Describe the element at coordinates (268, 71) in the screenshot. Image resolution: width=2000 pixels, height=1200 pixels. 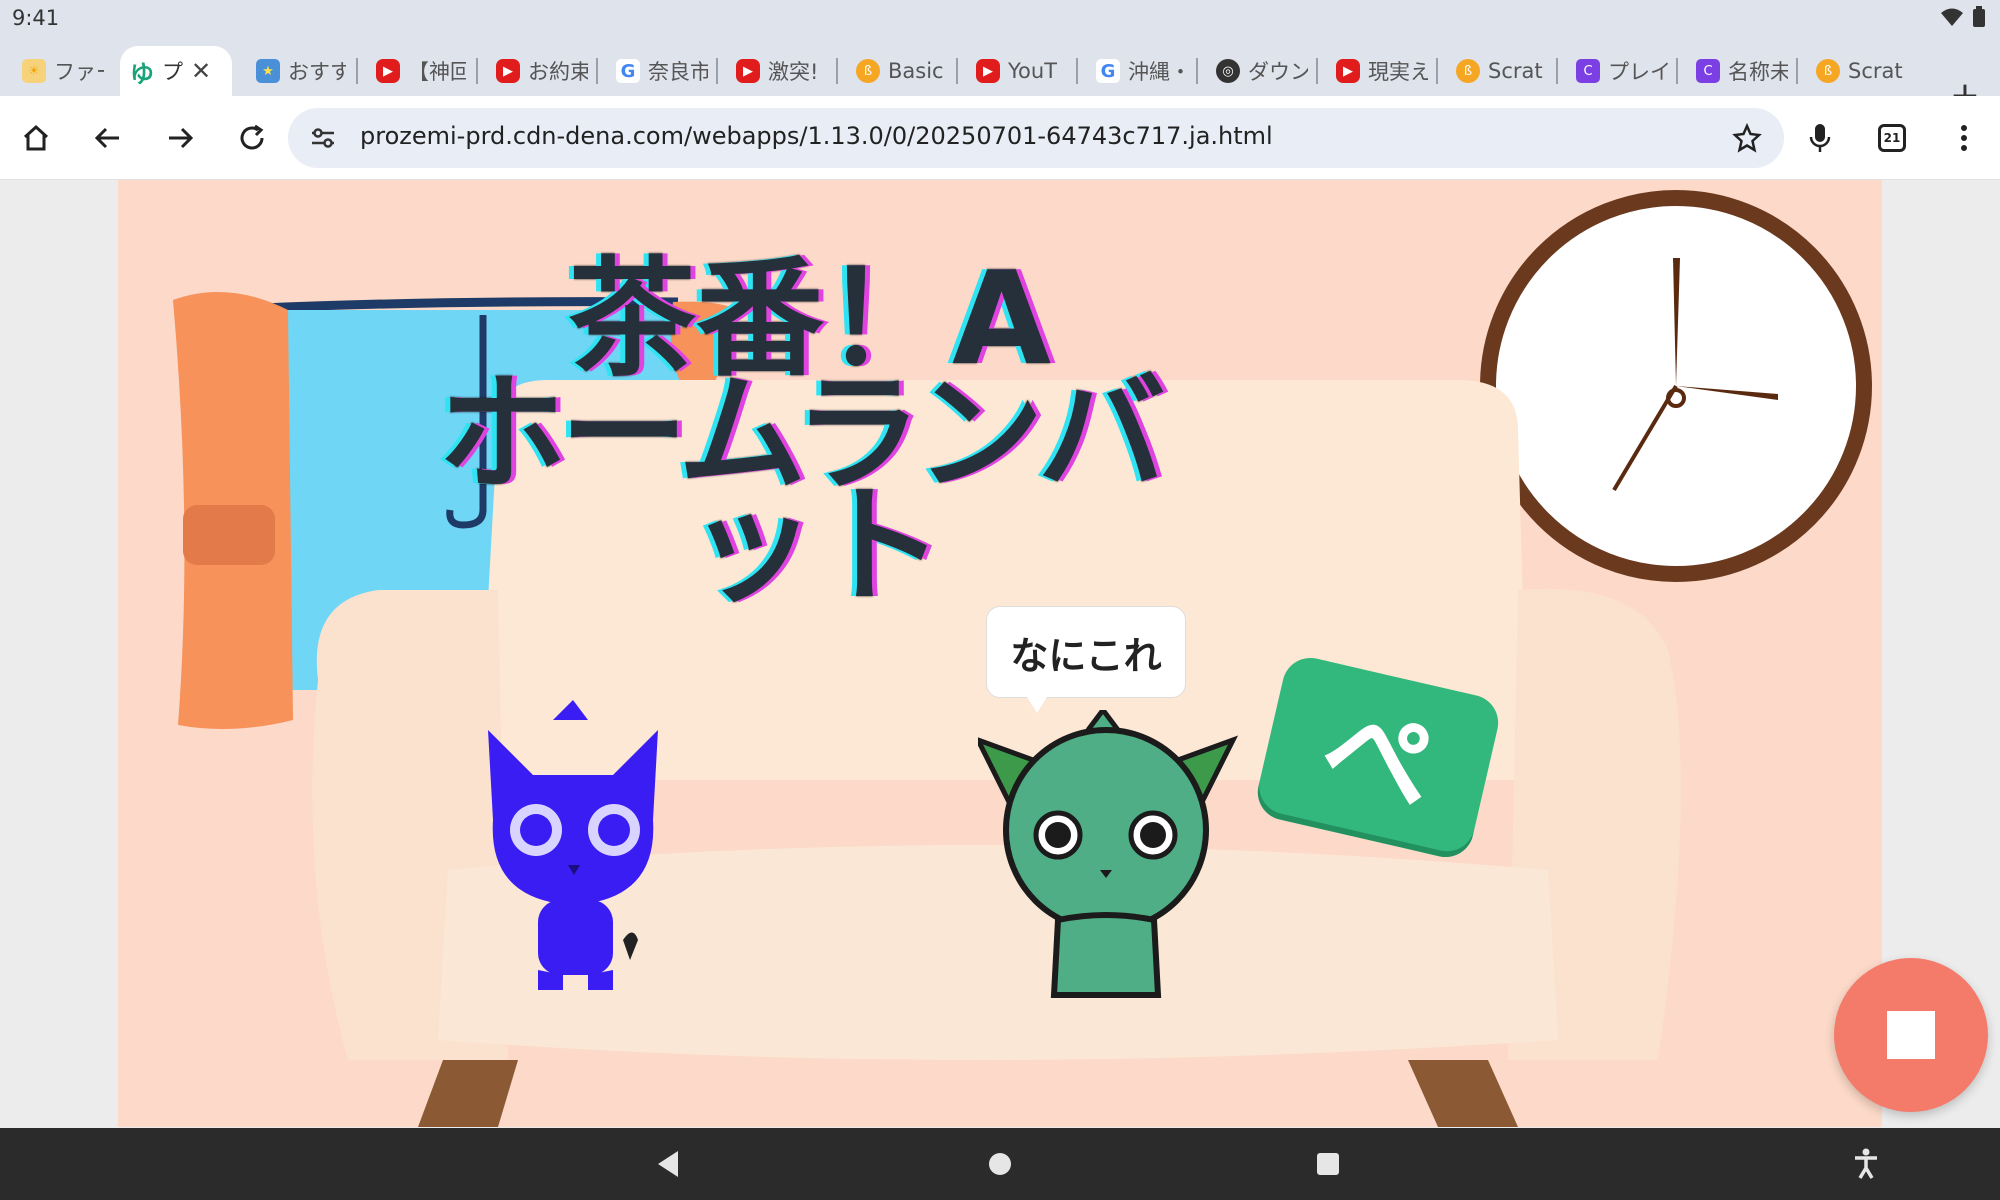
I see `star-icon: ★` at that location.